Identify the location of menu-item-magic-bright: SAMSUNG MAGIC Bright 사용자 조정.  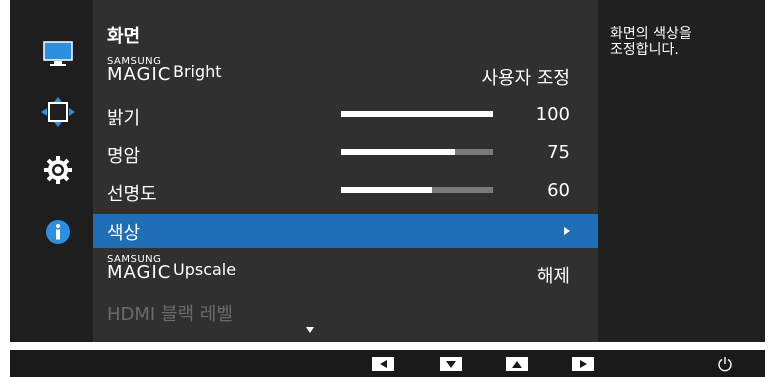
(345, 74).